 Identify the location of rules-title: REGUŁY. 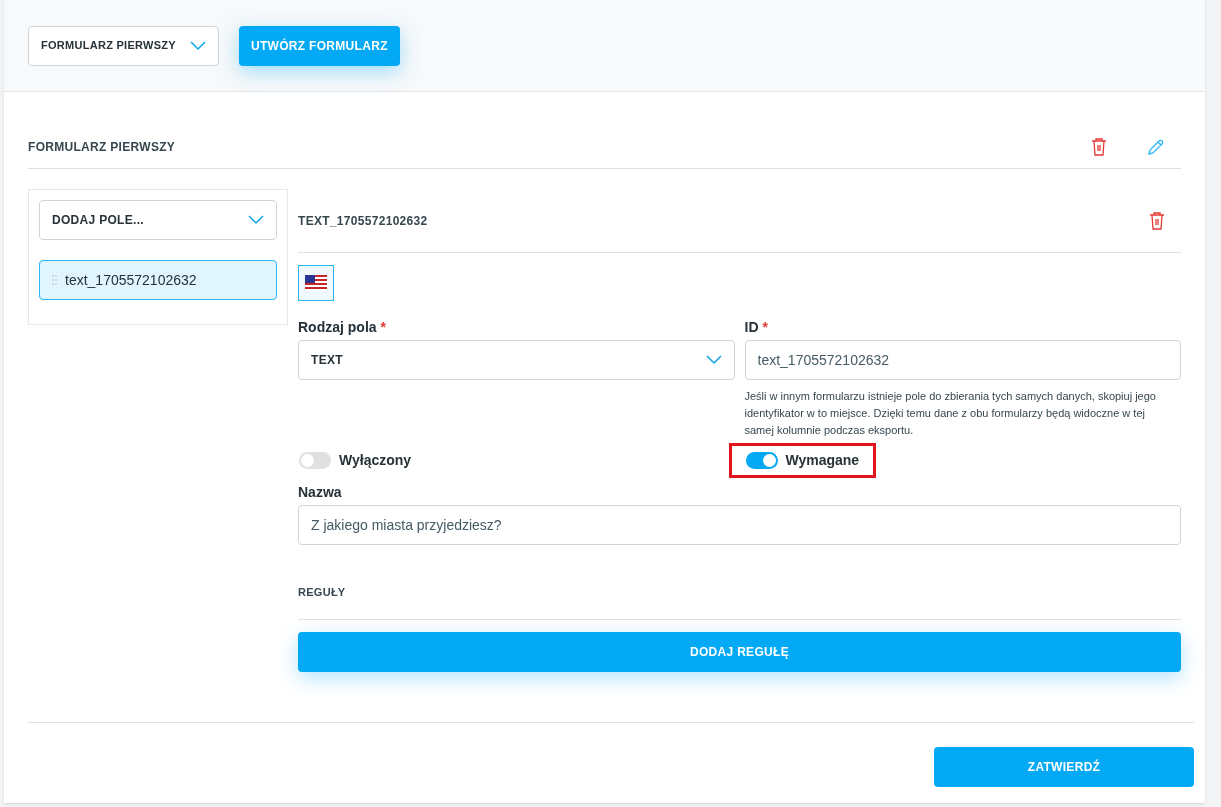
(322, 592).